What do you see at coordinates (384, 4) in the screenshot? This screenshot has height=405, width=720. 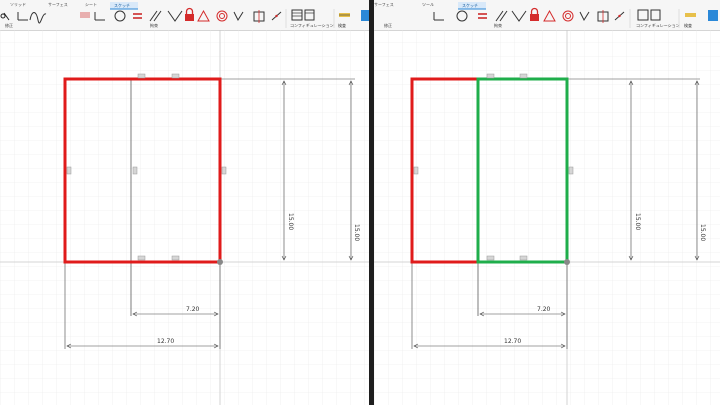 I see `svg-text: サーフェス` at bounding box center [384, 4].